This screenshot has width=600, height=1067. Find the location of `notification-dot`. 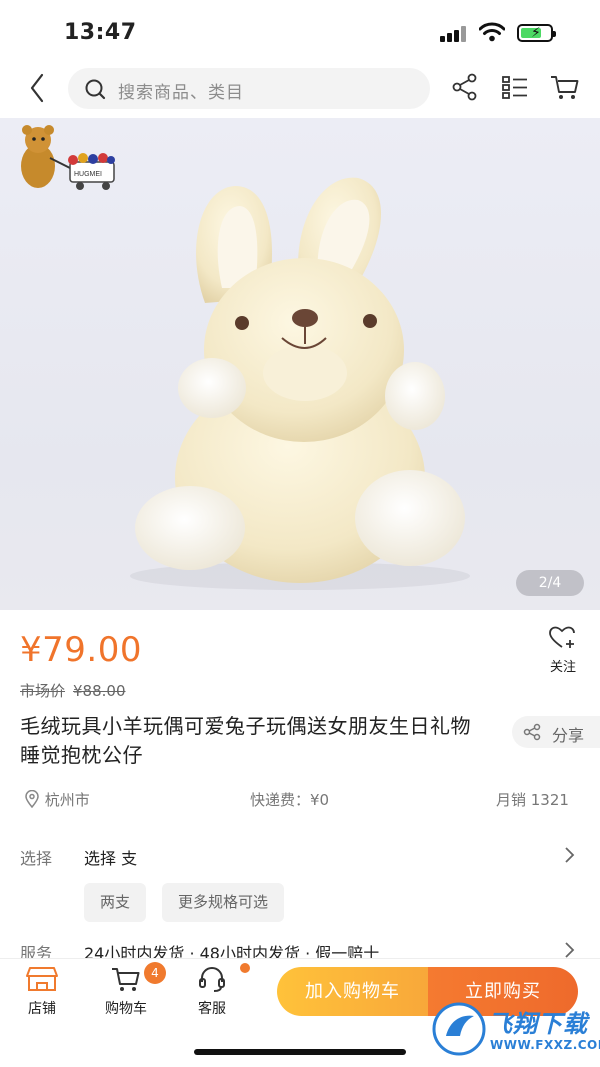

notification-dot is located at coordinates (245, 968).